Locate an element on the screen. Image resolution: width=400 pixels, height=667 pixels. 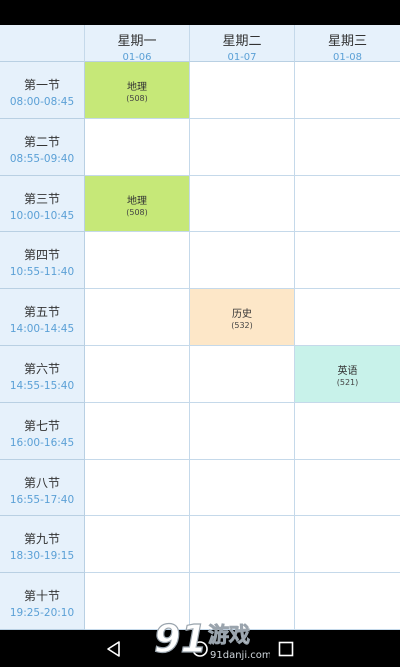
day-label: 星期二 is located at coordinates (242, 41).